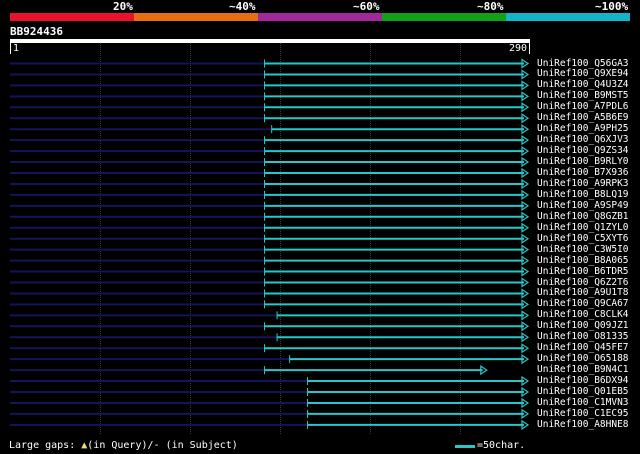 The image size is (640, 454). I want to click on hit-label: UniRef100_C5XYT6, so click(583, 238).